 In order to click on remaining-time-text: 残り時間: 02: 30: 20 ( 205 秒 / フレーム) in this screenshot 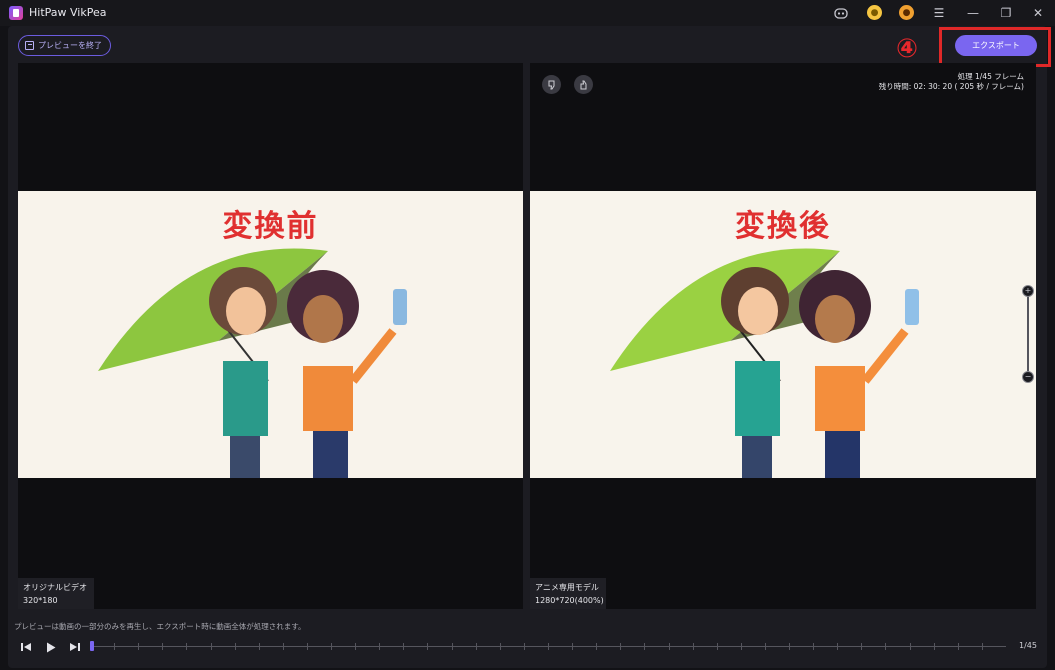, I will do `click(951, 86)`.